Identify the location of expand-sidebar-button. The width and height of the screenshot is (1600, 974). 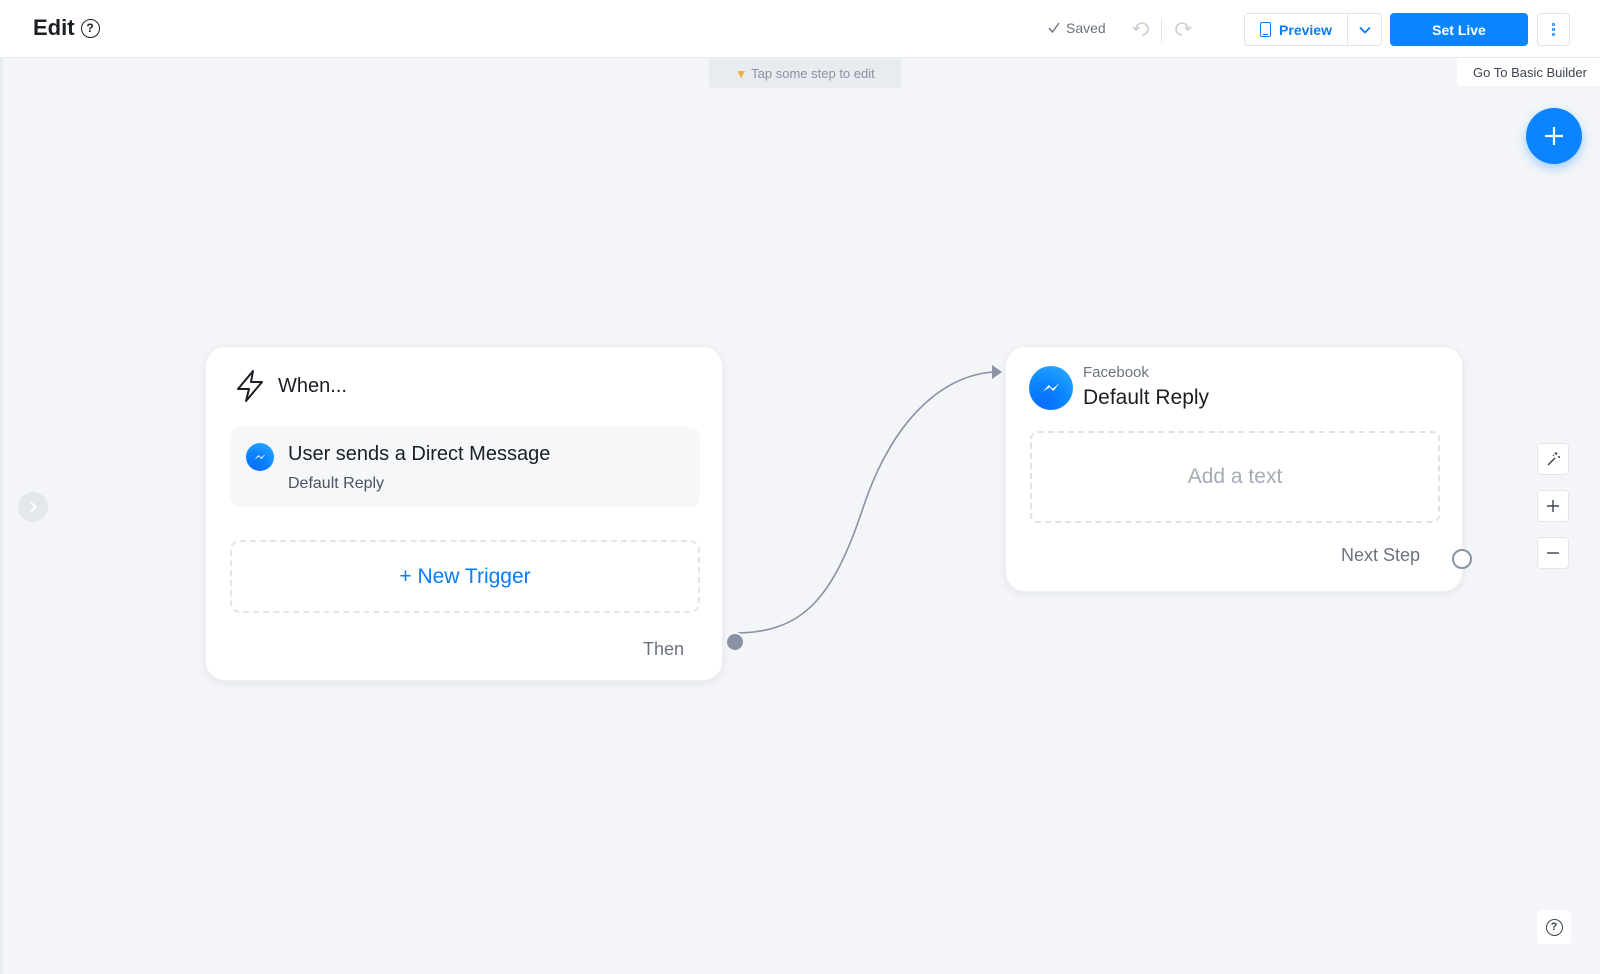
(33, 507).